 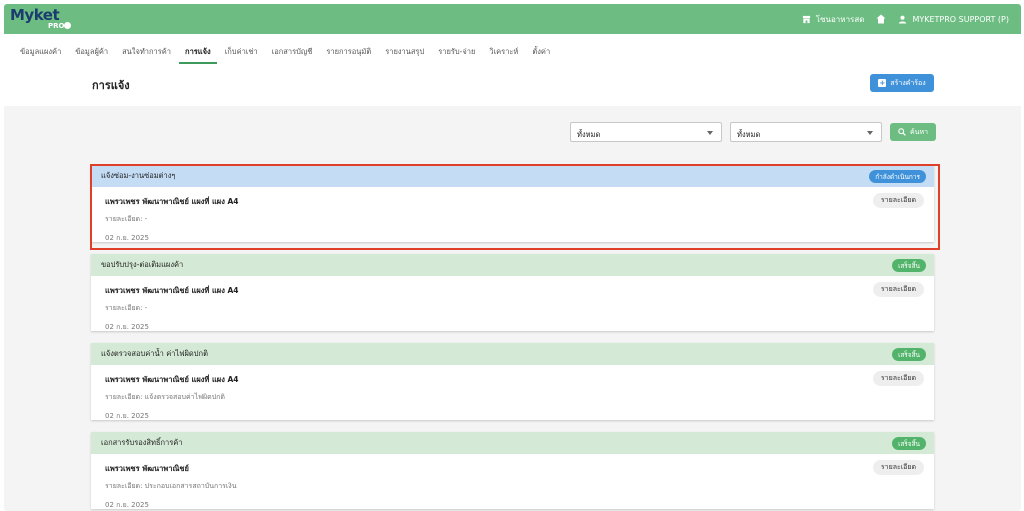 I want to click on search-icon, so click(x=902, y=132).